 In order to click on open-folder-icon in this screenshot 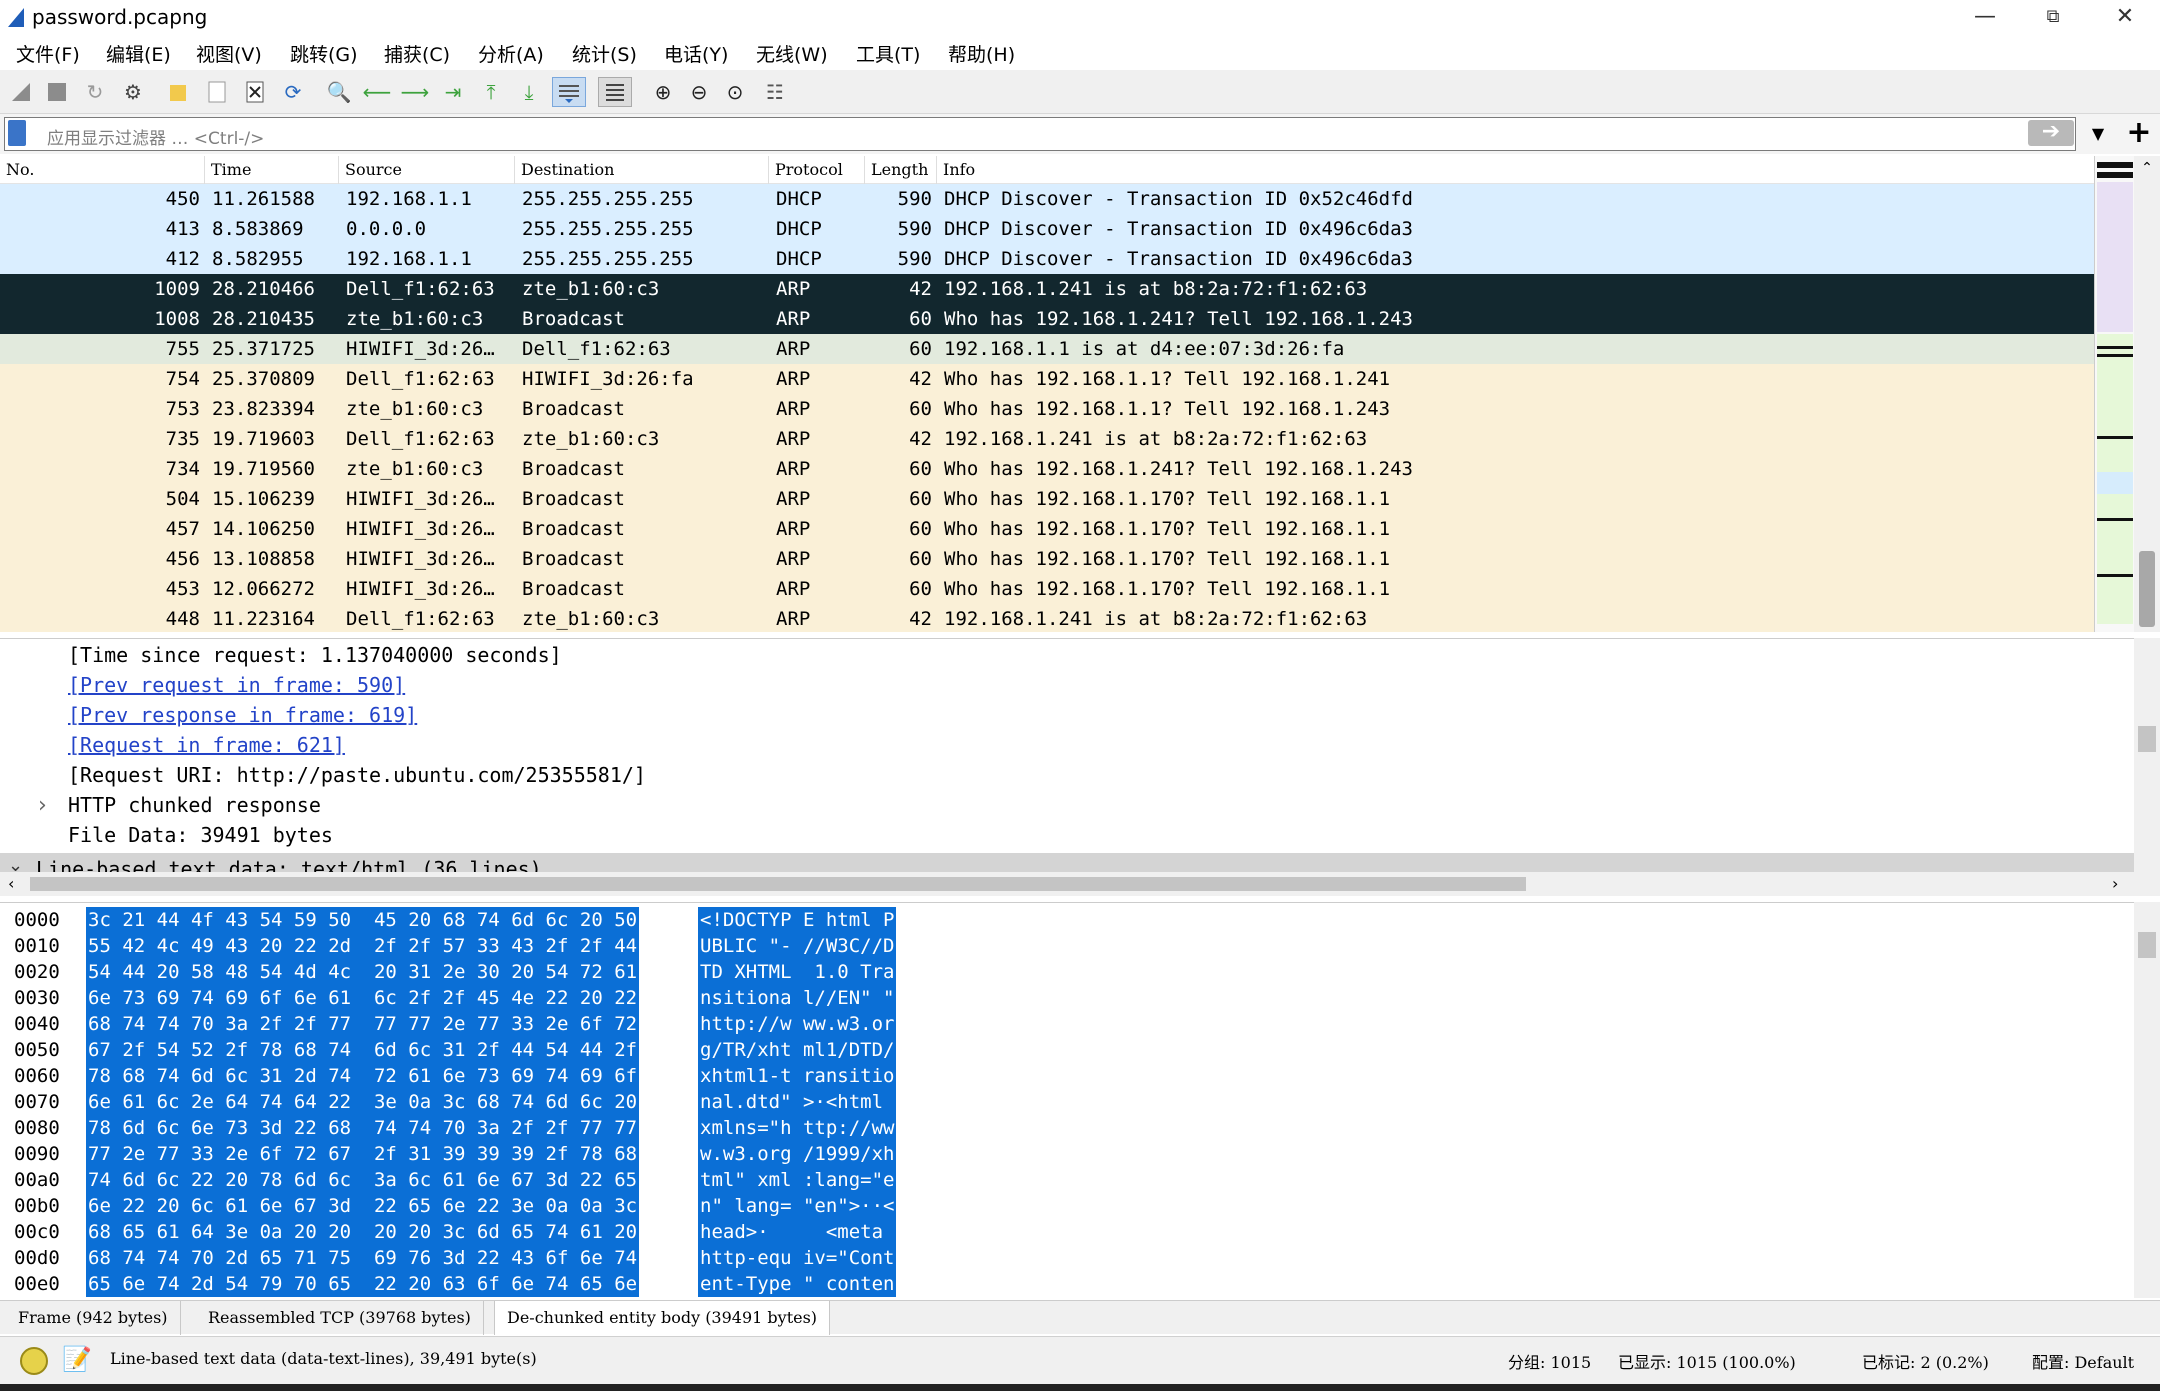, I will do `click(179, 92)`.